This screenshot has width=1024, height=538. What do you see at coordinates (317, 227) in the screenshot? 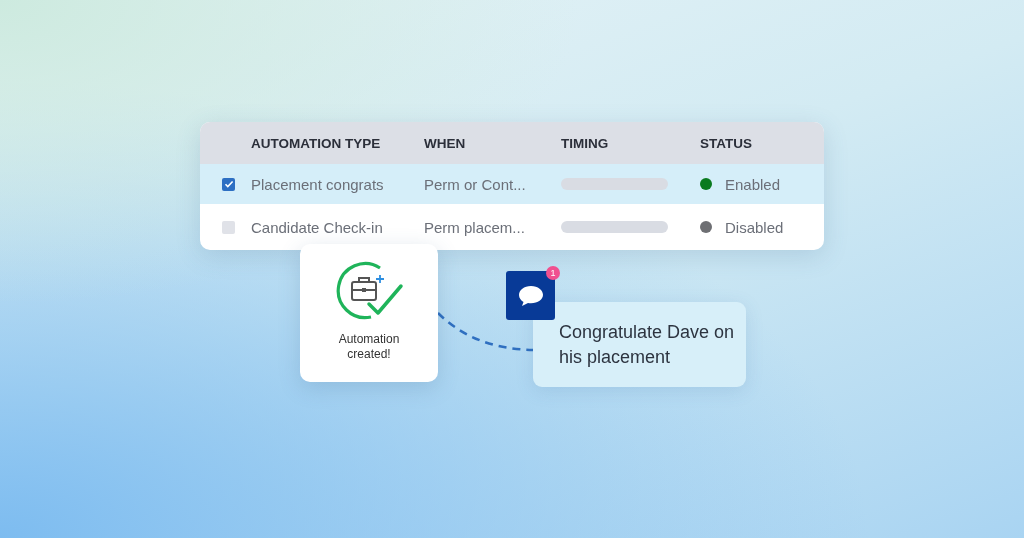
I see `table-cell-text: Candidate Check-in` at bounding box center [317, 227].